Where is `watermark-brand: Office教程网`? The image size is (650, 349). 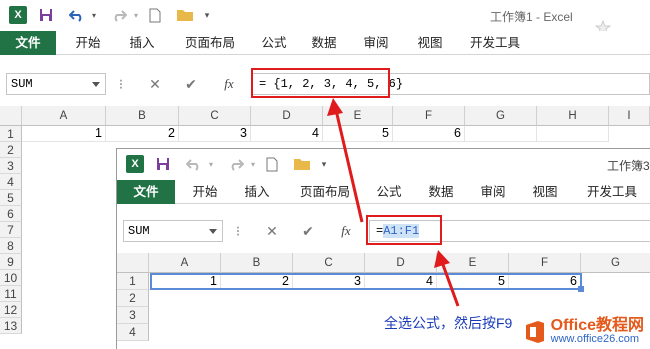
watermark-brand: Office教程网 is located at coordinates (597, 325).